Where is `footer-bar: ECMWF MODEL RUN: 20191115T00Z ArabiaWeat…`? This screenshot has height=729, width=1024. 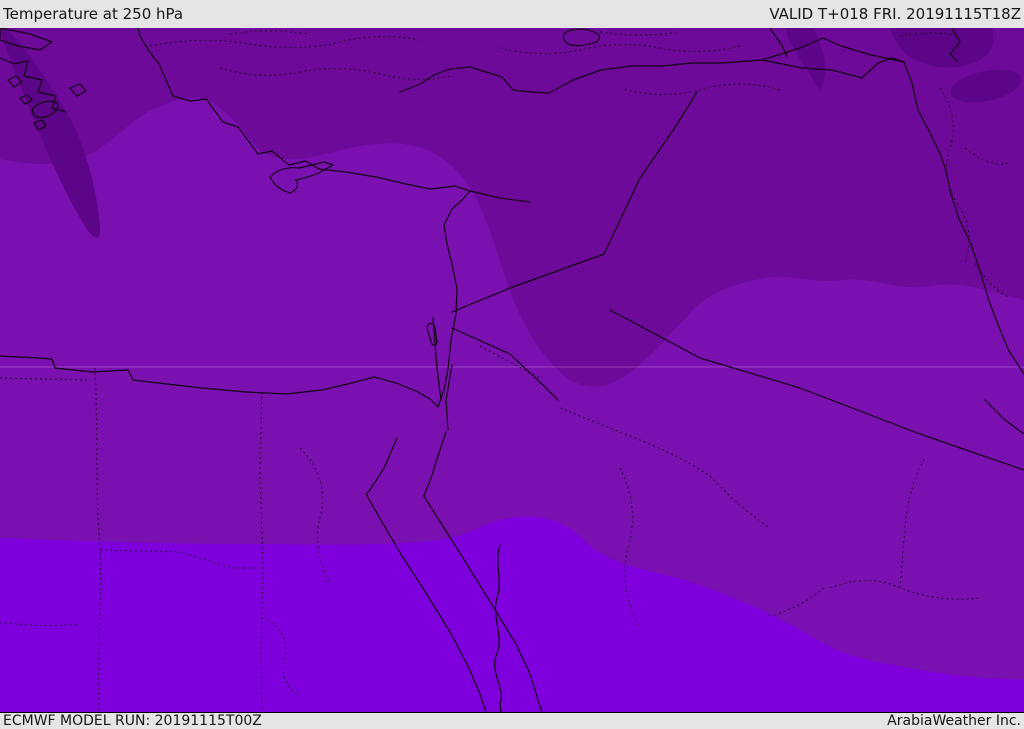 footer-bar: ECMWF MODEL RUN: 20191115T00Z ArabiaWeat… is located at coordinates (512, 720).